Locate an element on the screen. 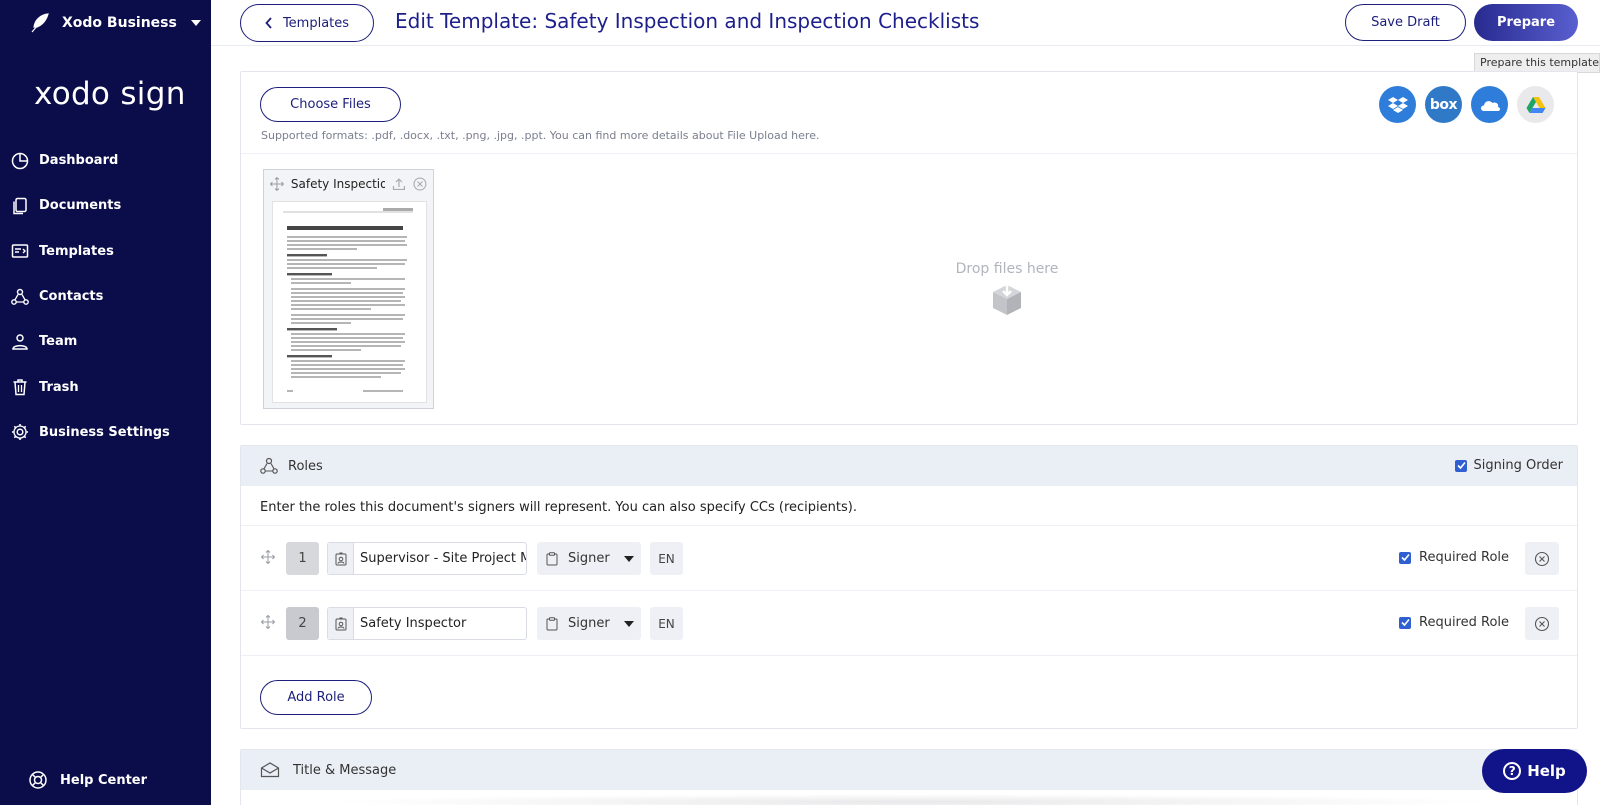 The image size is (1600, 805). dropbox-icon is located at coordinates (1397, 104).